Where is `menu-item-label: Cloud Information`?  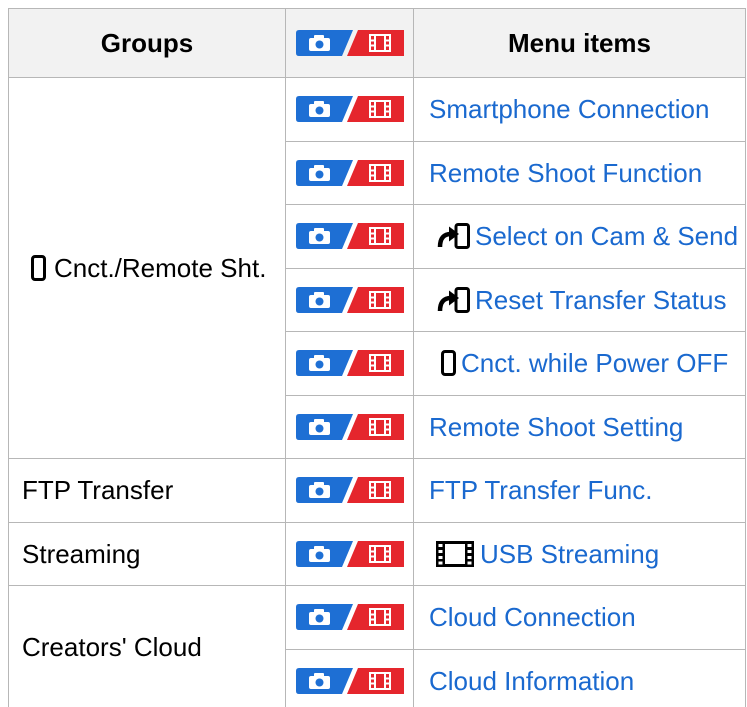 menu-item-label: Cloud Information is located at coordinates (532, 680).